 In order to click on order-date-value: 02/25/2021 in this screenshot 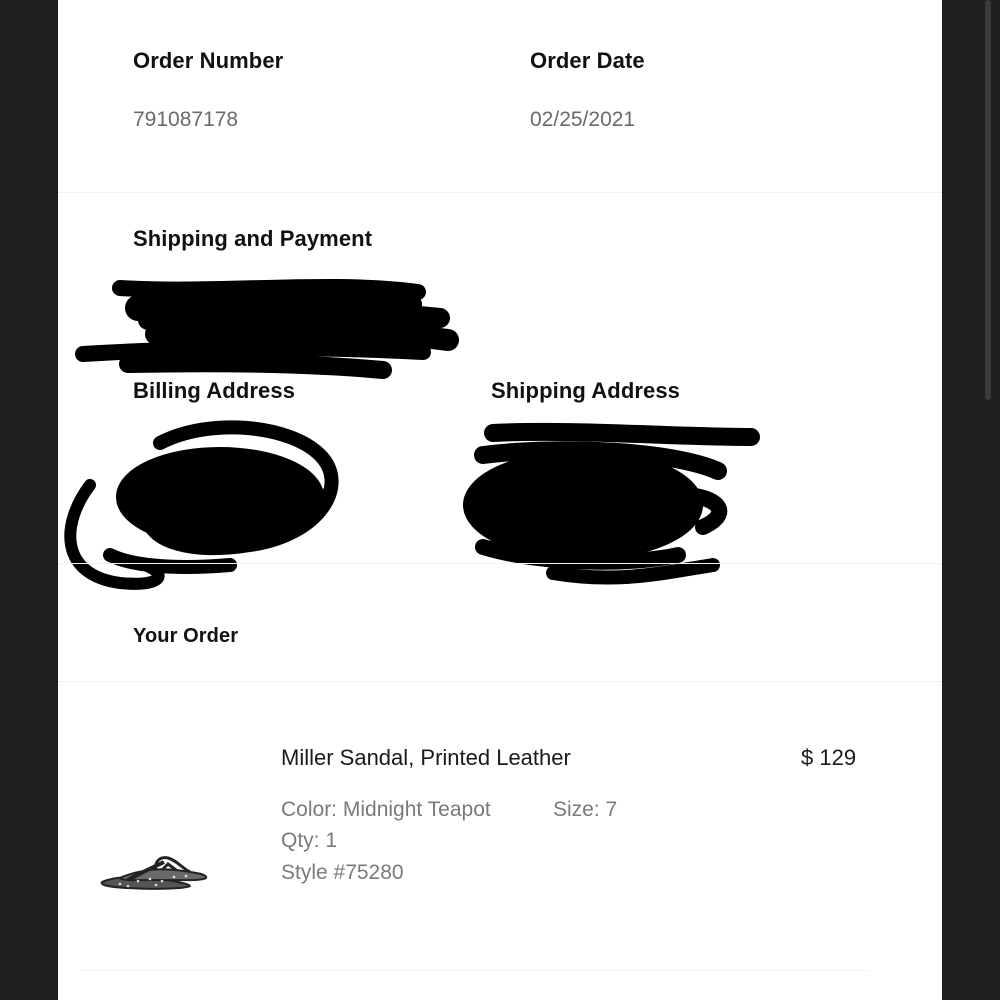, I will do `click(583, 119)`.